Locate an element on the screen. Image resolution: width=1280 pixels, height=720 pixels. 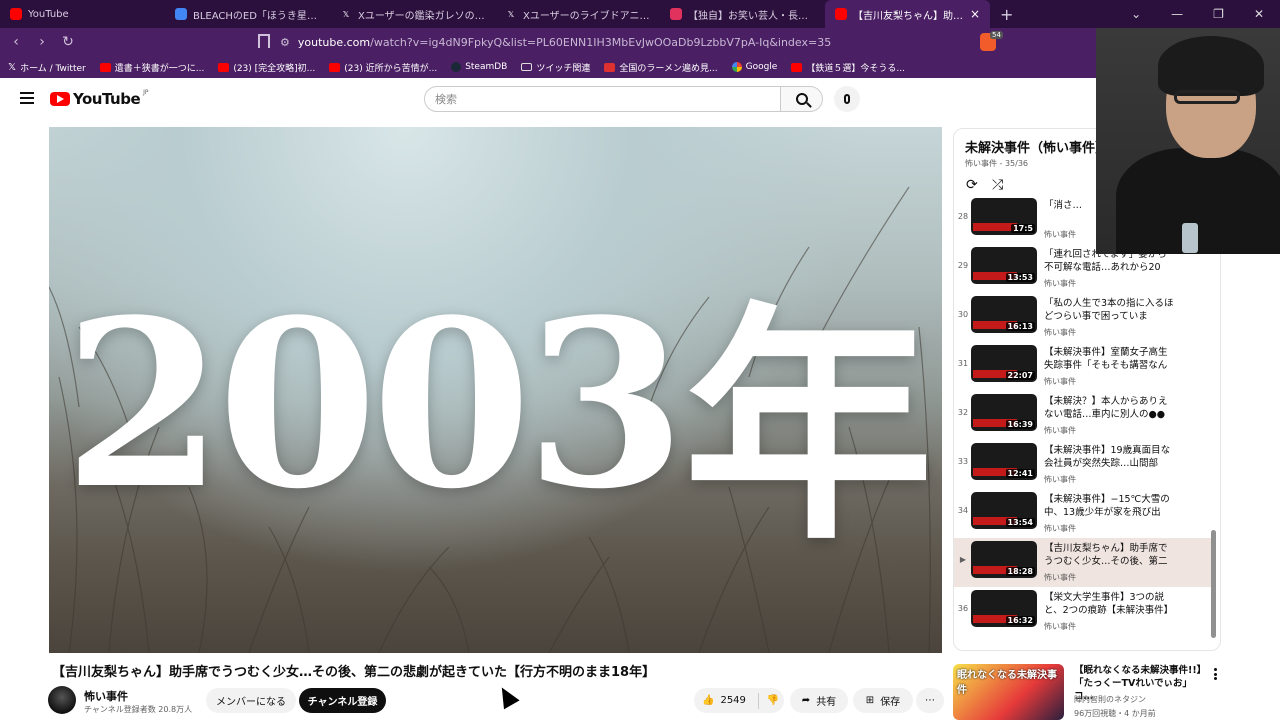
share-button: ➦ 共有 is located at coordinates (819, 700).